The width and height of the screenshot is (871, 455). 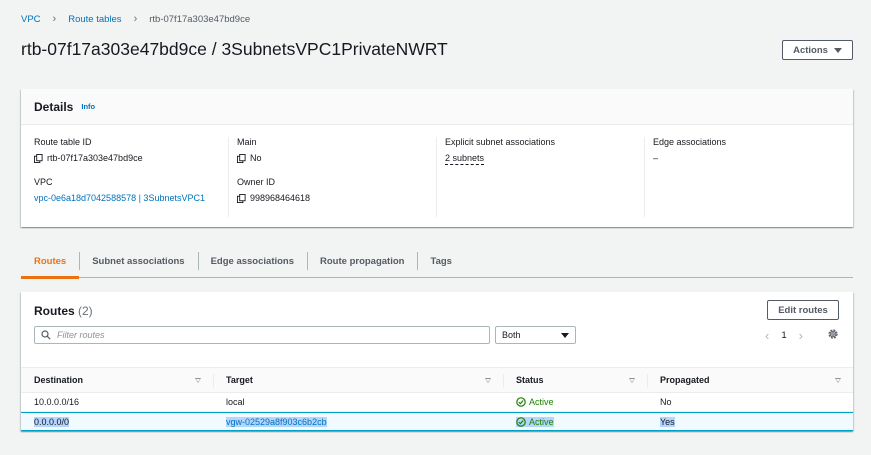 What do you see at coordinates (54, 106) in the screenshot?
I see `details-title: Details` at bounding box center [54, 106].